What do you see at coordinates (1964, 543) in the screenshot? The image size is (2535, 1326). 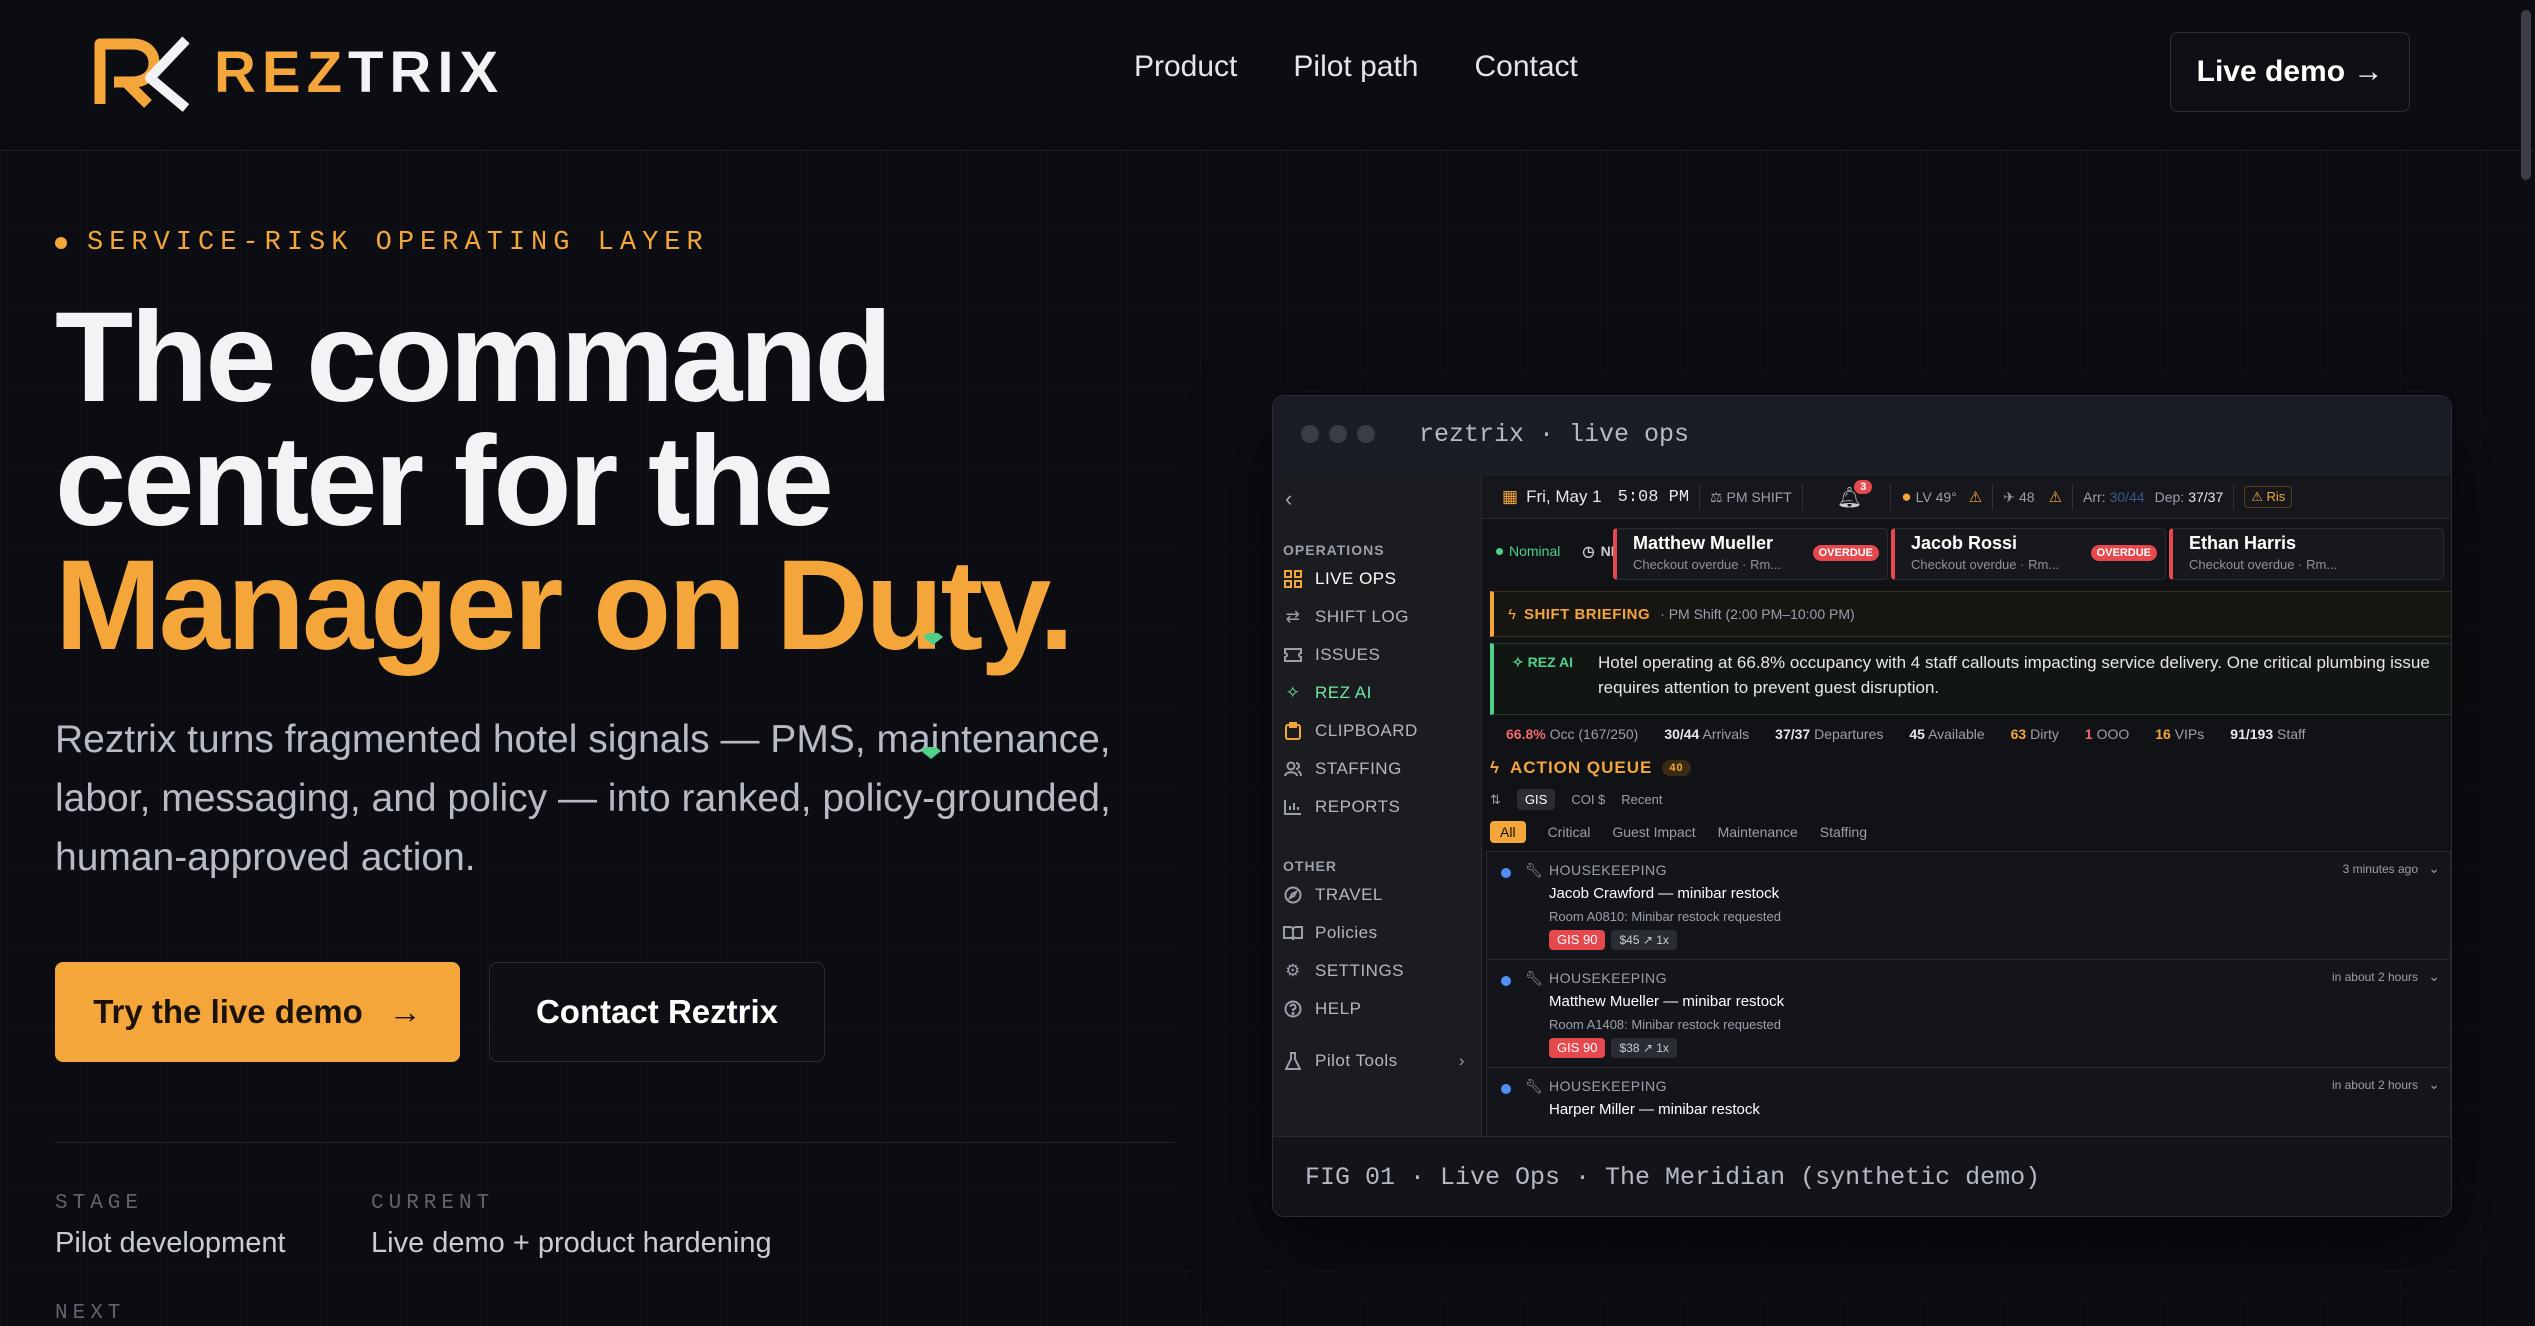 I see `guest-name: Jacob Rossi` at bounding box center [1964, 543].